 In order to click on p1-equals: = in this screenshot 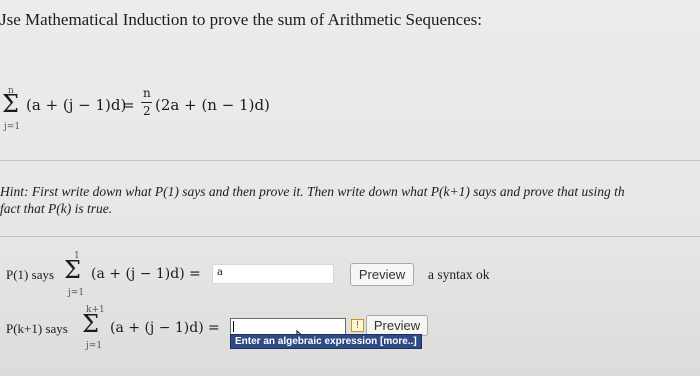, I will do `click(195, 274)`.